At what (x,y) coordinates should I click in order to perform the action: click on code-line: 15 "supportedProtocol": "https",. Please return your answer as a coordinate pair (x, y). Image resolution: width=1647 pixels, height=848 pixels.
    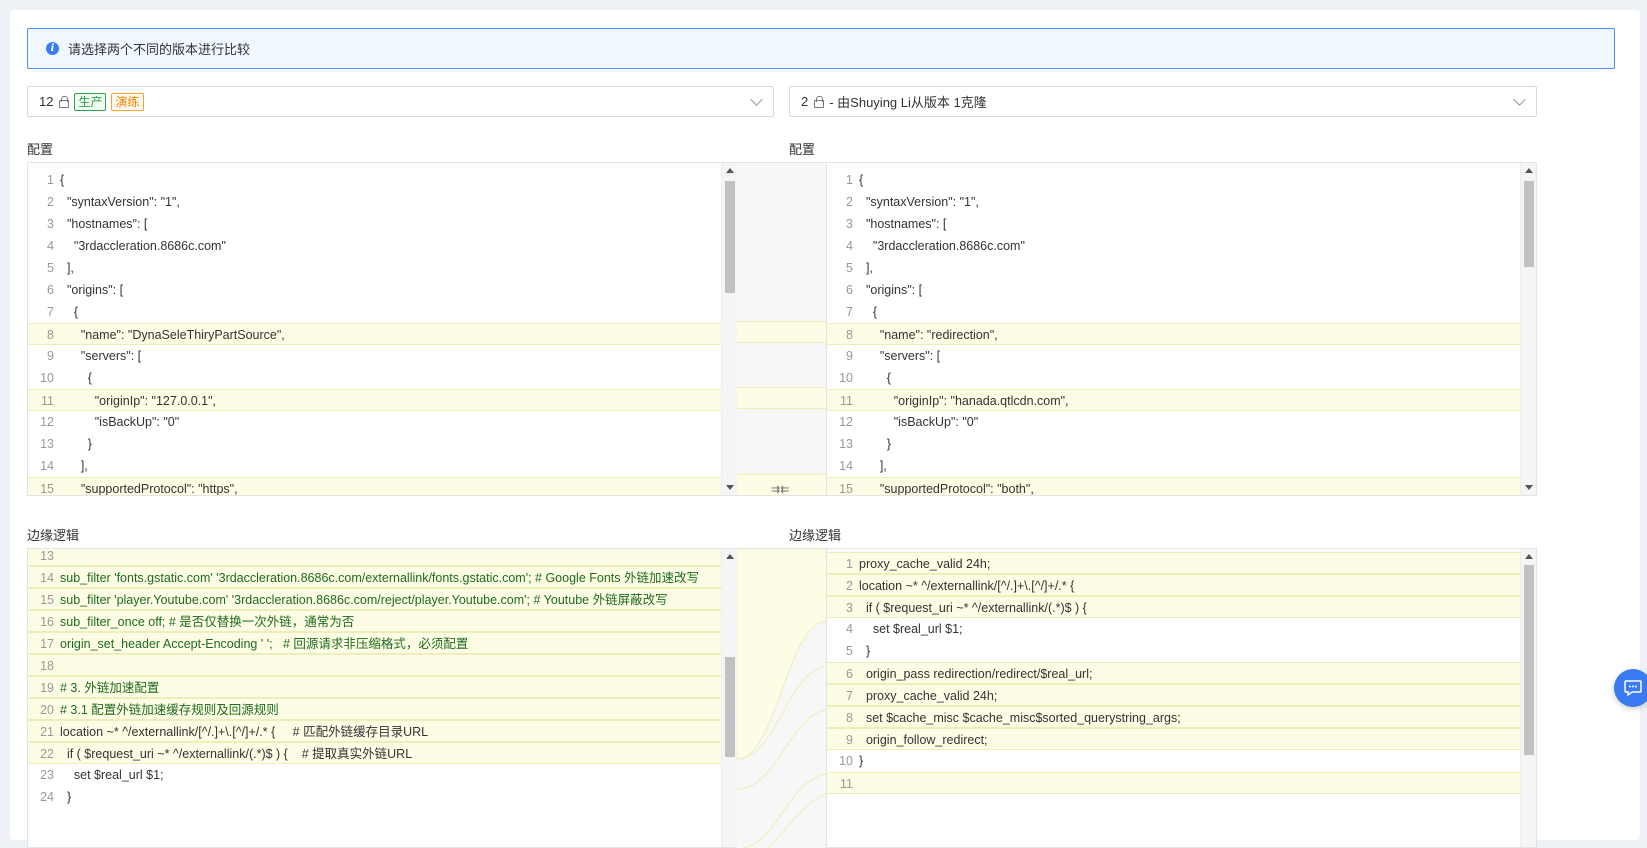
    Looking at the image, I should click on (374, 486).